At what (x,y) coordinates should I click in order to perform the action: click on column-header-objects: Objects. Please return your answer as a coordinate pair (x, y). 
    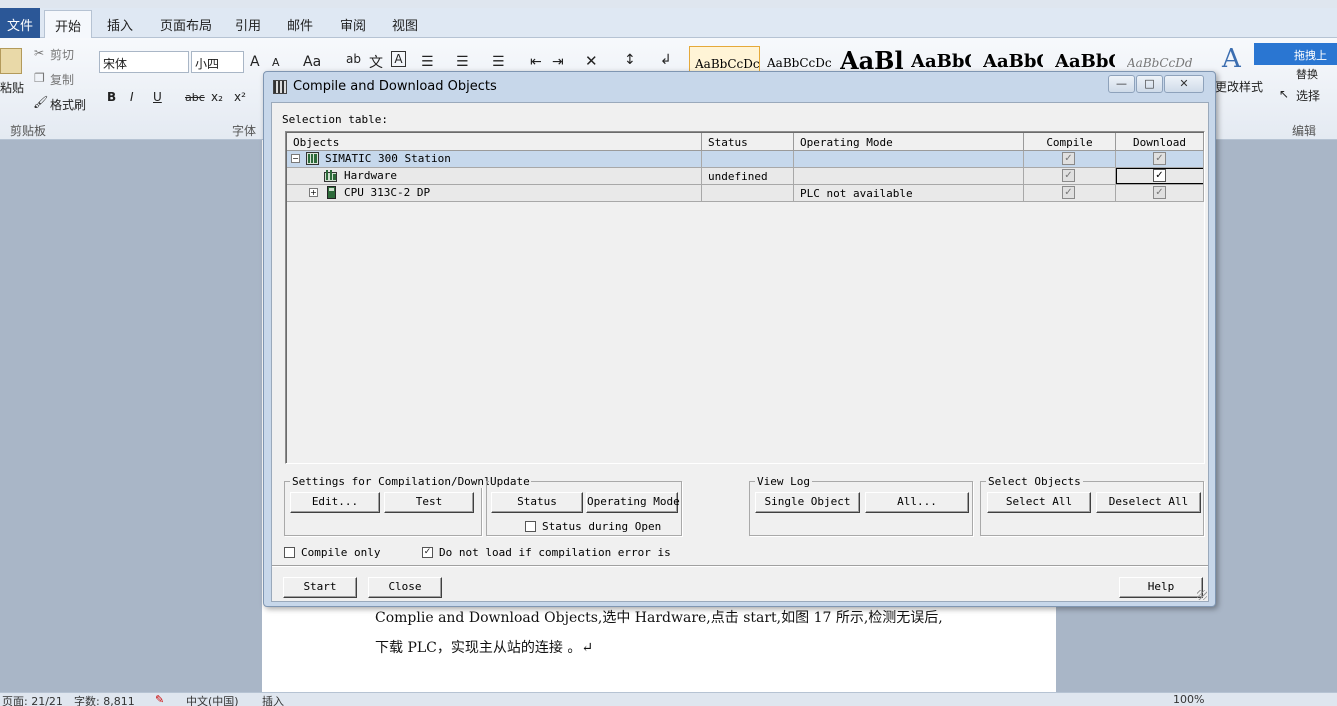
    Looking at the image, I should click on (494, 142).